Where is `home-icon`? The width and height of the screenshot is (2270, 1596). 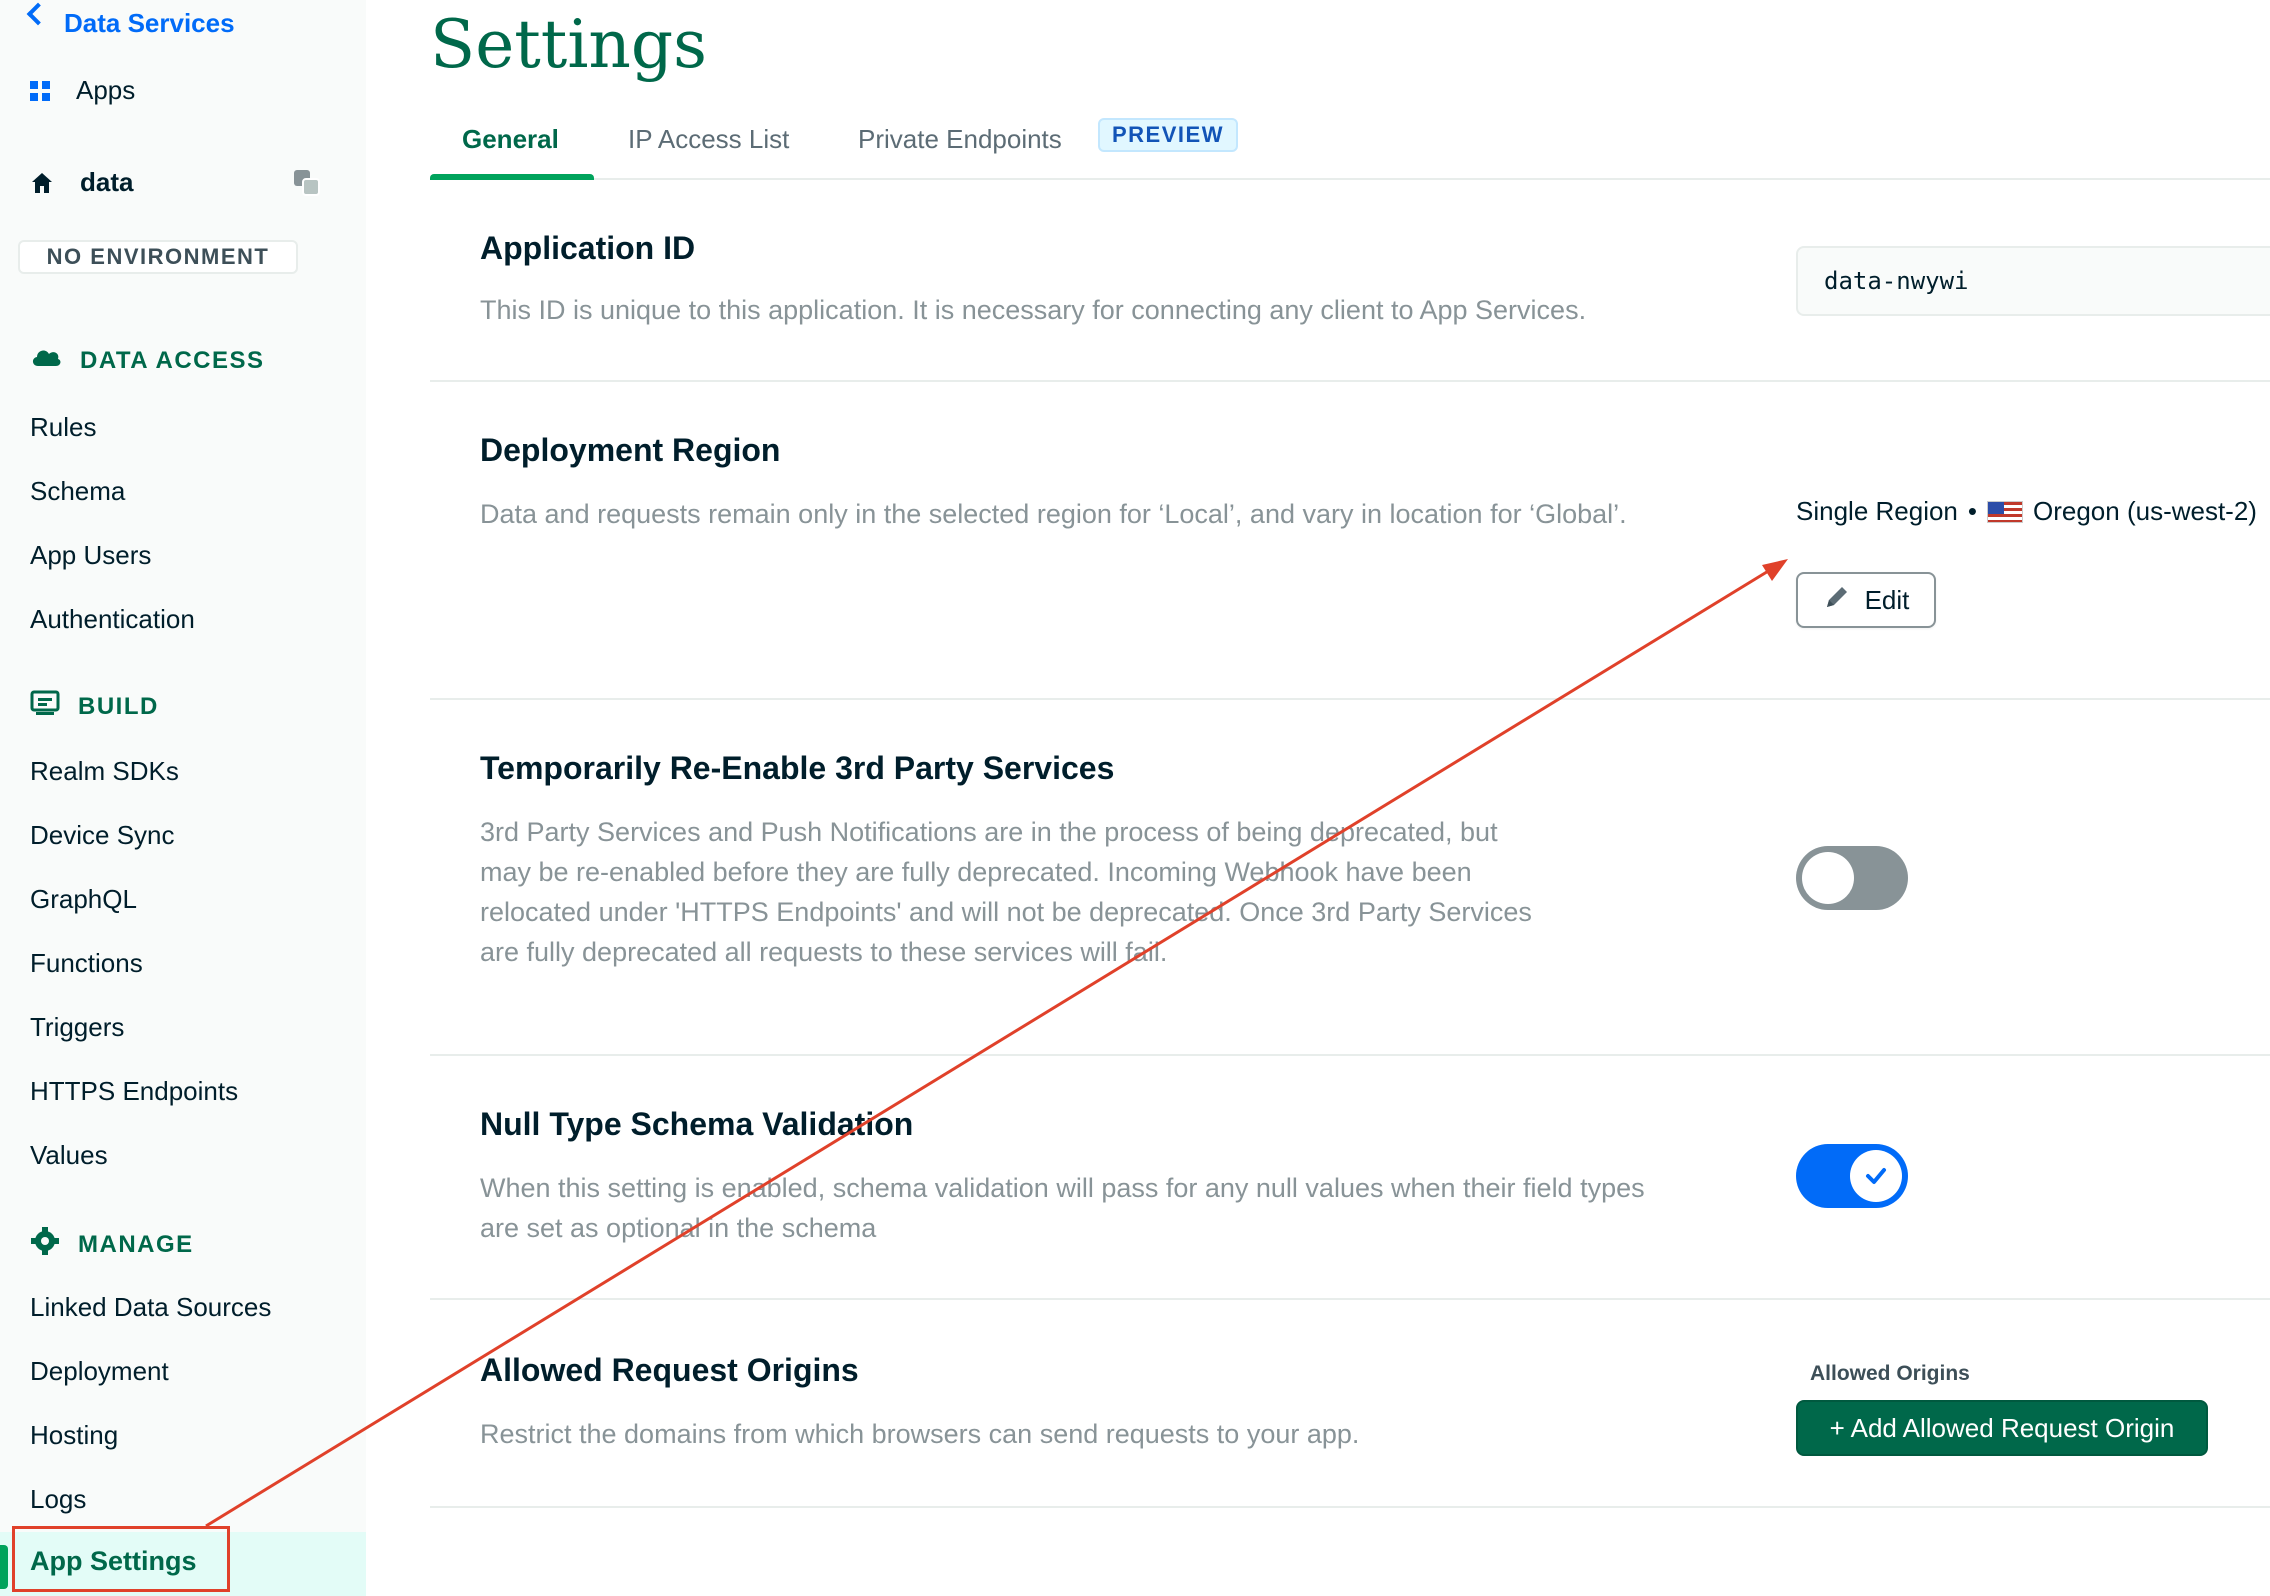 home-icon is located at coordinates (42, 183).